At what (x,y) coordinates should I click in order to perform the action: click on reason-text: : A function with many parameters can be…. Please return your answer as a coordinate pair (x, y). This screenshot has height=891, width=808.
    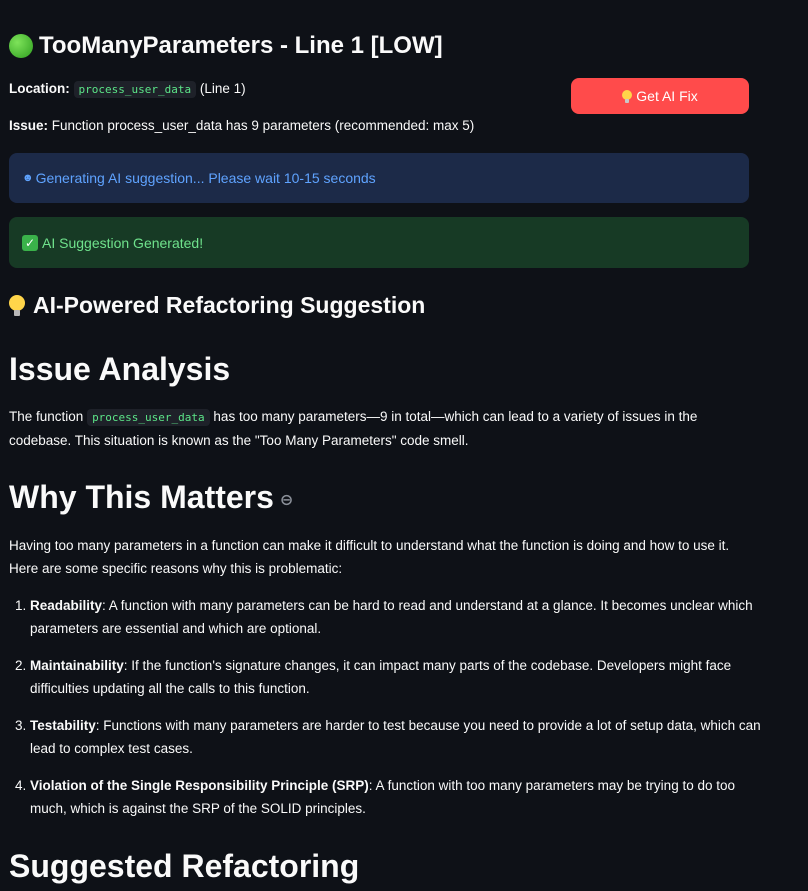
    Looking at the image, I should click on (391, 617).